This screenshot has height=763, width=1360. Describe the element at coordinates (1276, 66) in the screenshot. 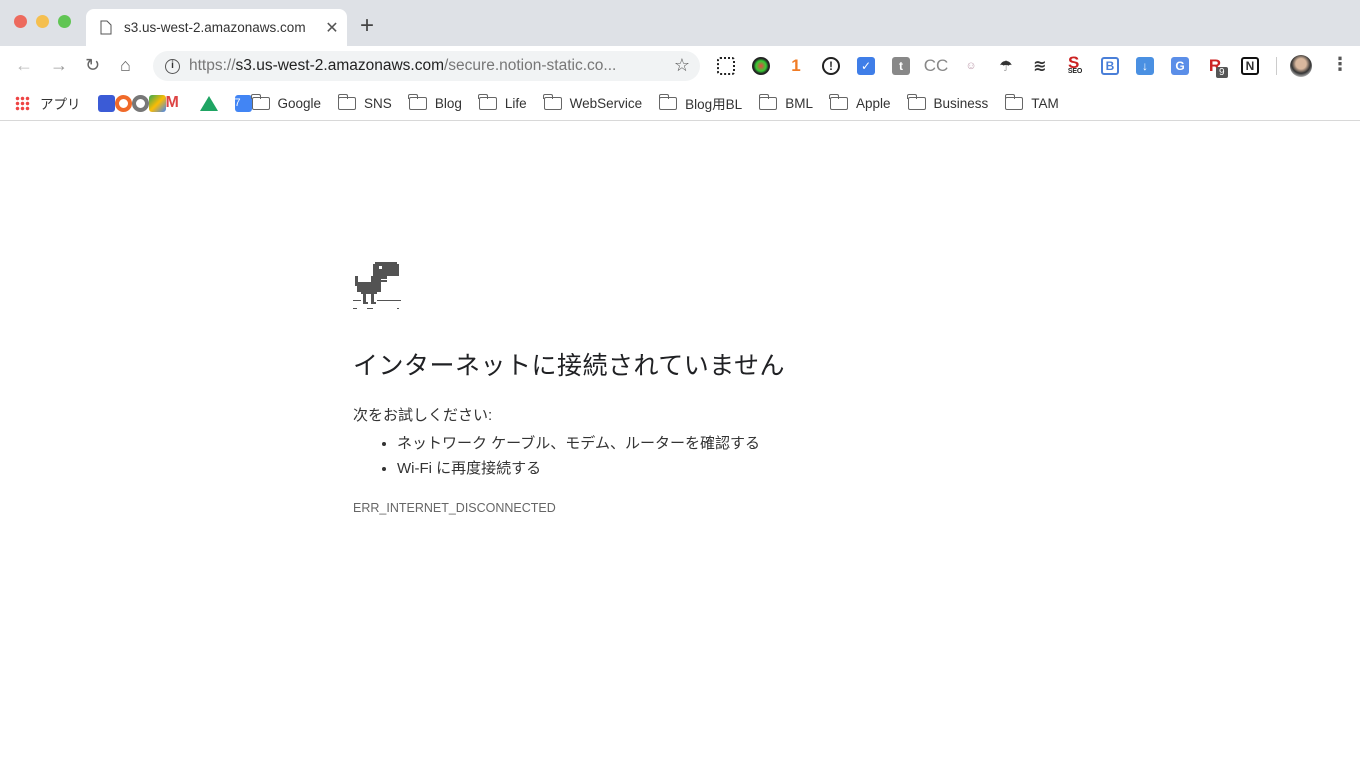

I see `toolbar-divider` at that location.